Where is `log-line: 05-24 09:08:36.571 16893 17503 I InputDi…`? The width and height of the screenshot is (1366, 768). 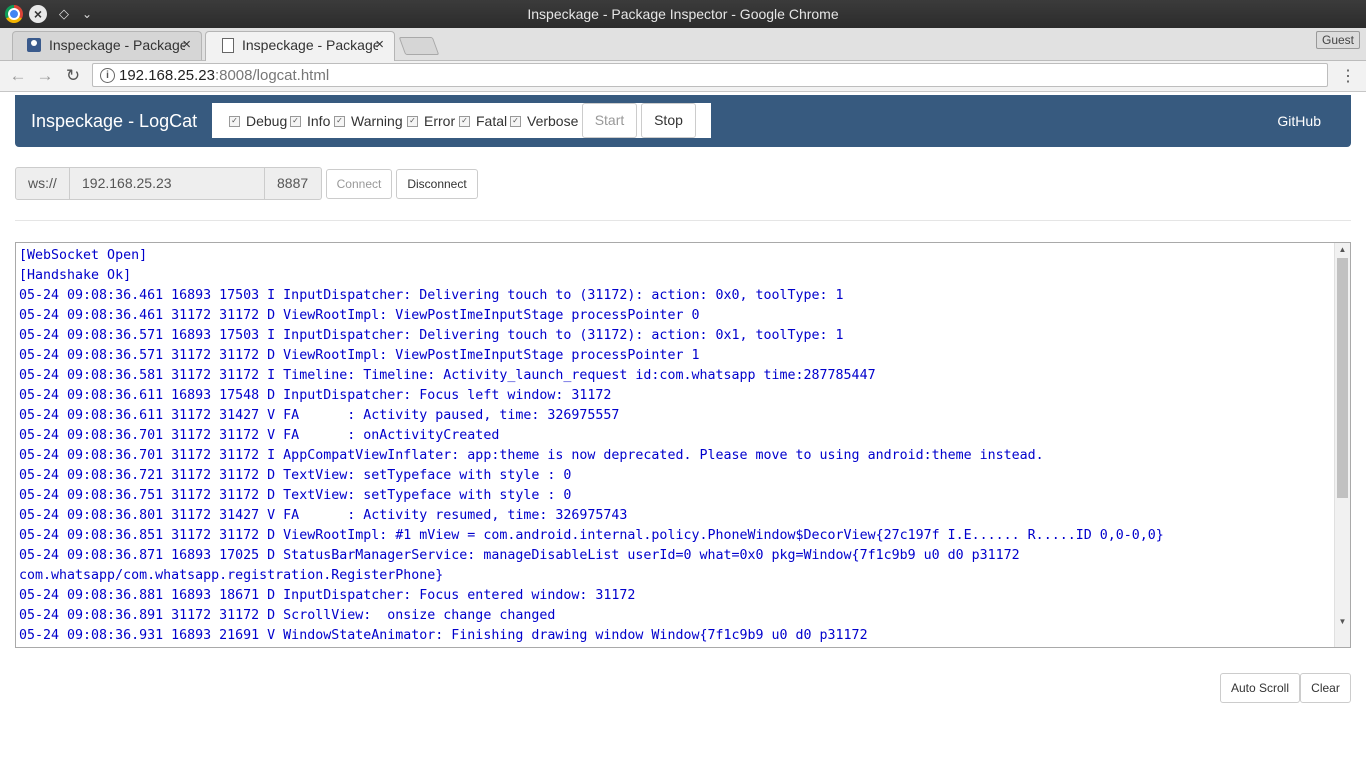 log-line: 05-24 09:08:36.571 16893 17503 I InputDi… is located at coordinates (431, 335).